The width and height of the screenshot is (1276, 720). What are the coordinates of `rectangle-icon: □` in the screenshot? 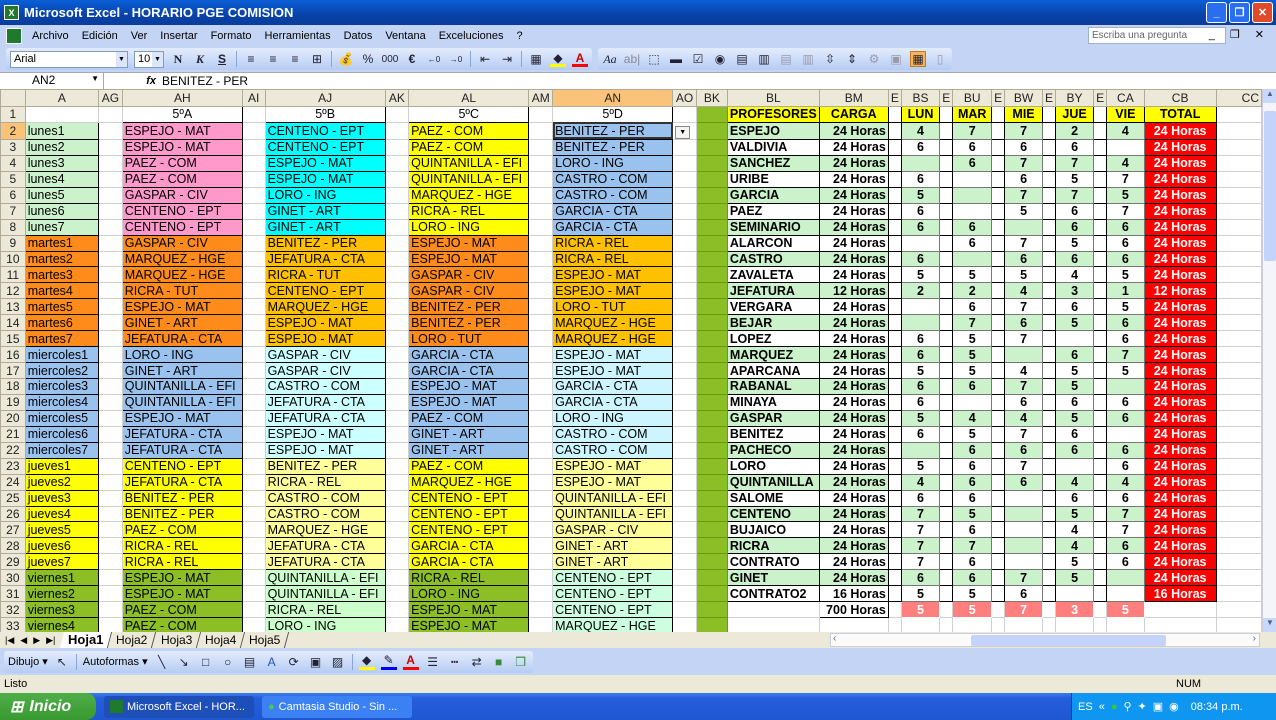 It's located at (206, 662).